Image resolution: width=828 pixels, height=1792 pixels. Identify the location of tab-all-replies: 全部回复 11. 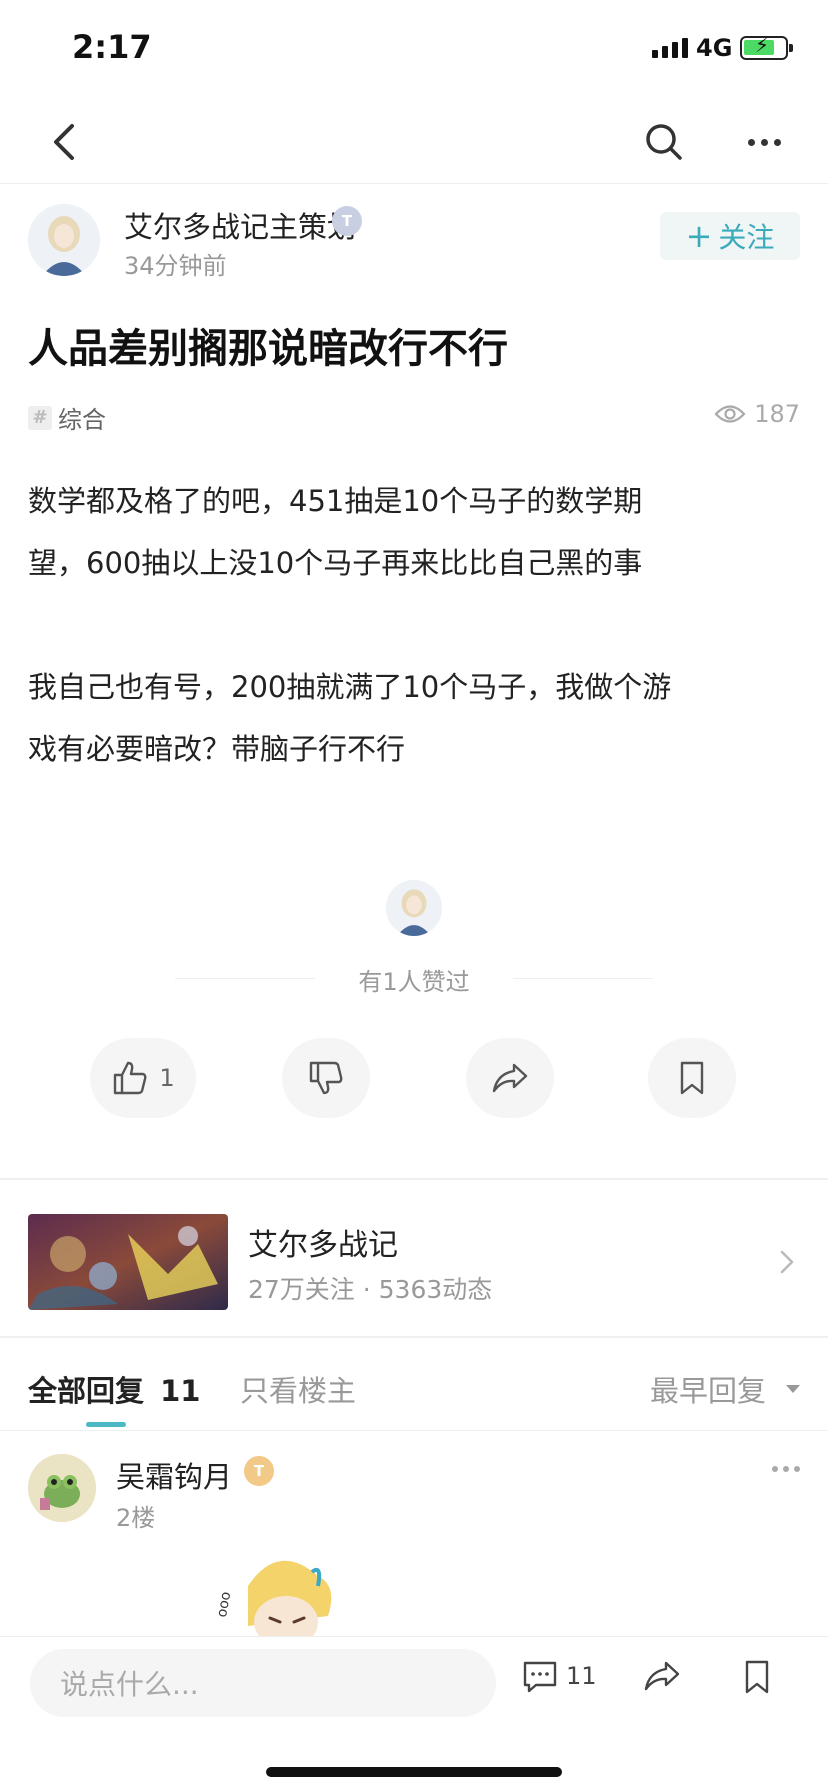
(114, 1389).